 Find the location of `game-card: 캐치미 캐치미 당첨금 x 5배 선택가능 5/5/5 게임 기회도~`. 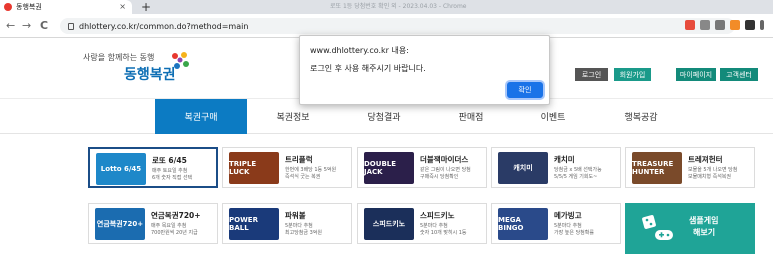

game-card: 캐치미 캐치미 당첨금 x 5배 선택가능 5/5/5 게임 기회도~ is located at coordinates (556, 167).